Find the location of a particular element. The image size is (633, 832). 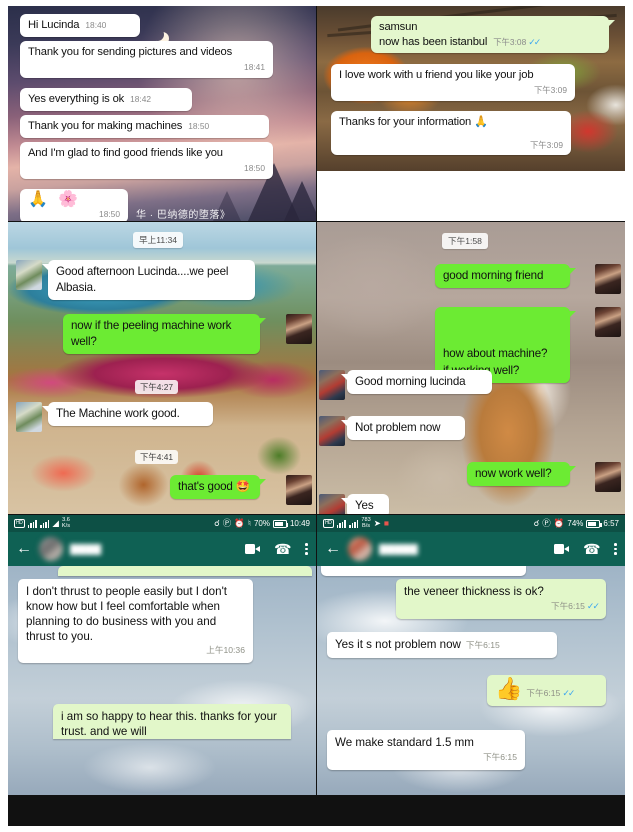

contact-name: █████ is located at coordinates (463, 549).